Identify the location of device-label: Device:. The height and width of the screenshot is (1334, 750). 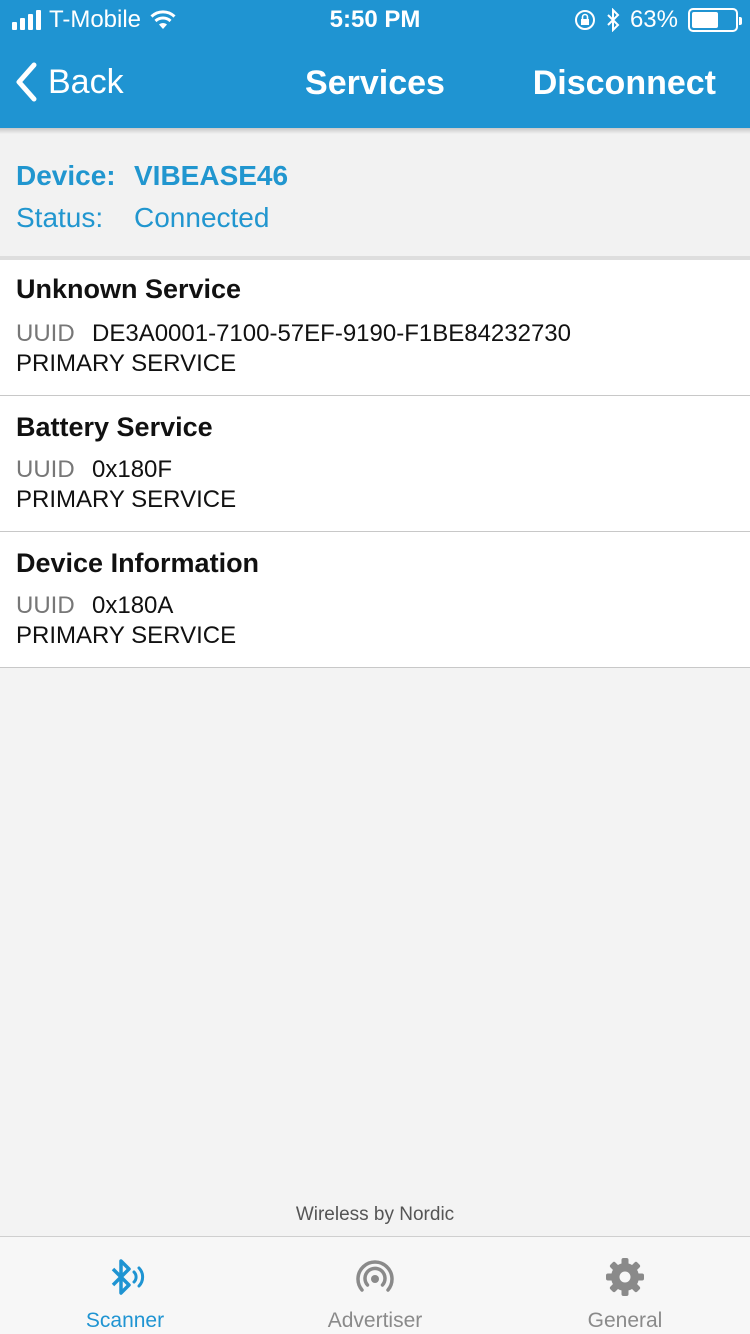
(66, 175).